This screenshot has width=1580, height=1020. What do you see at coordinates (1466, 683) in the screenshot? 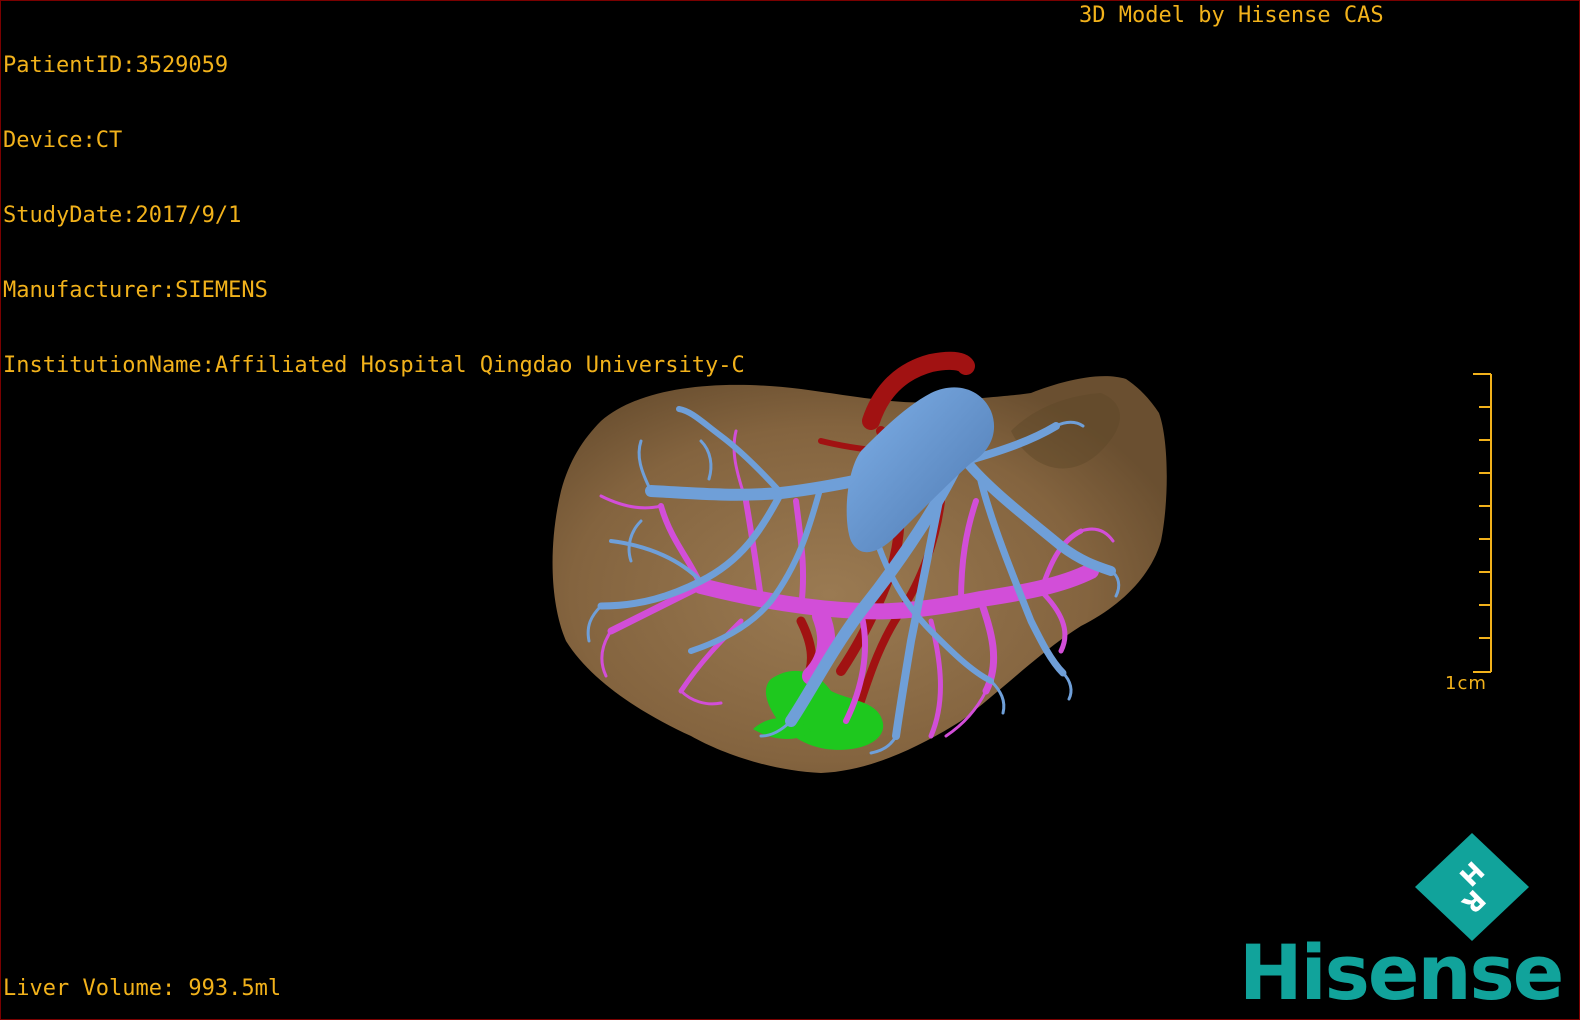
I see `scale-bar-label: 1cm` at bounding box center [1466, 683].